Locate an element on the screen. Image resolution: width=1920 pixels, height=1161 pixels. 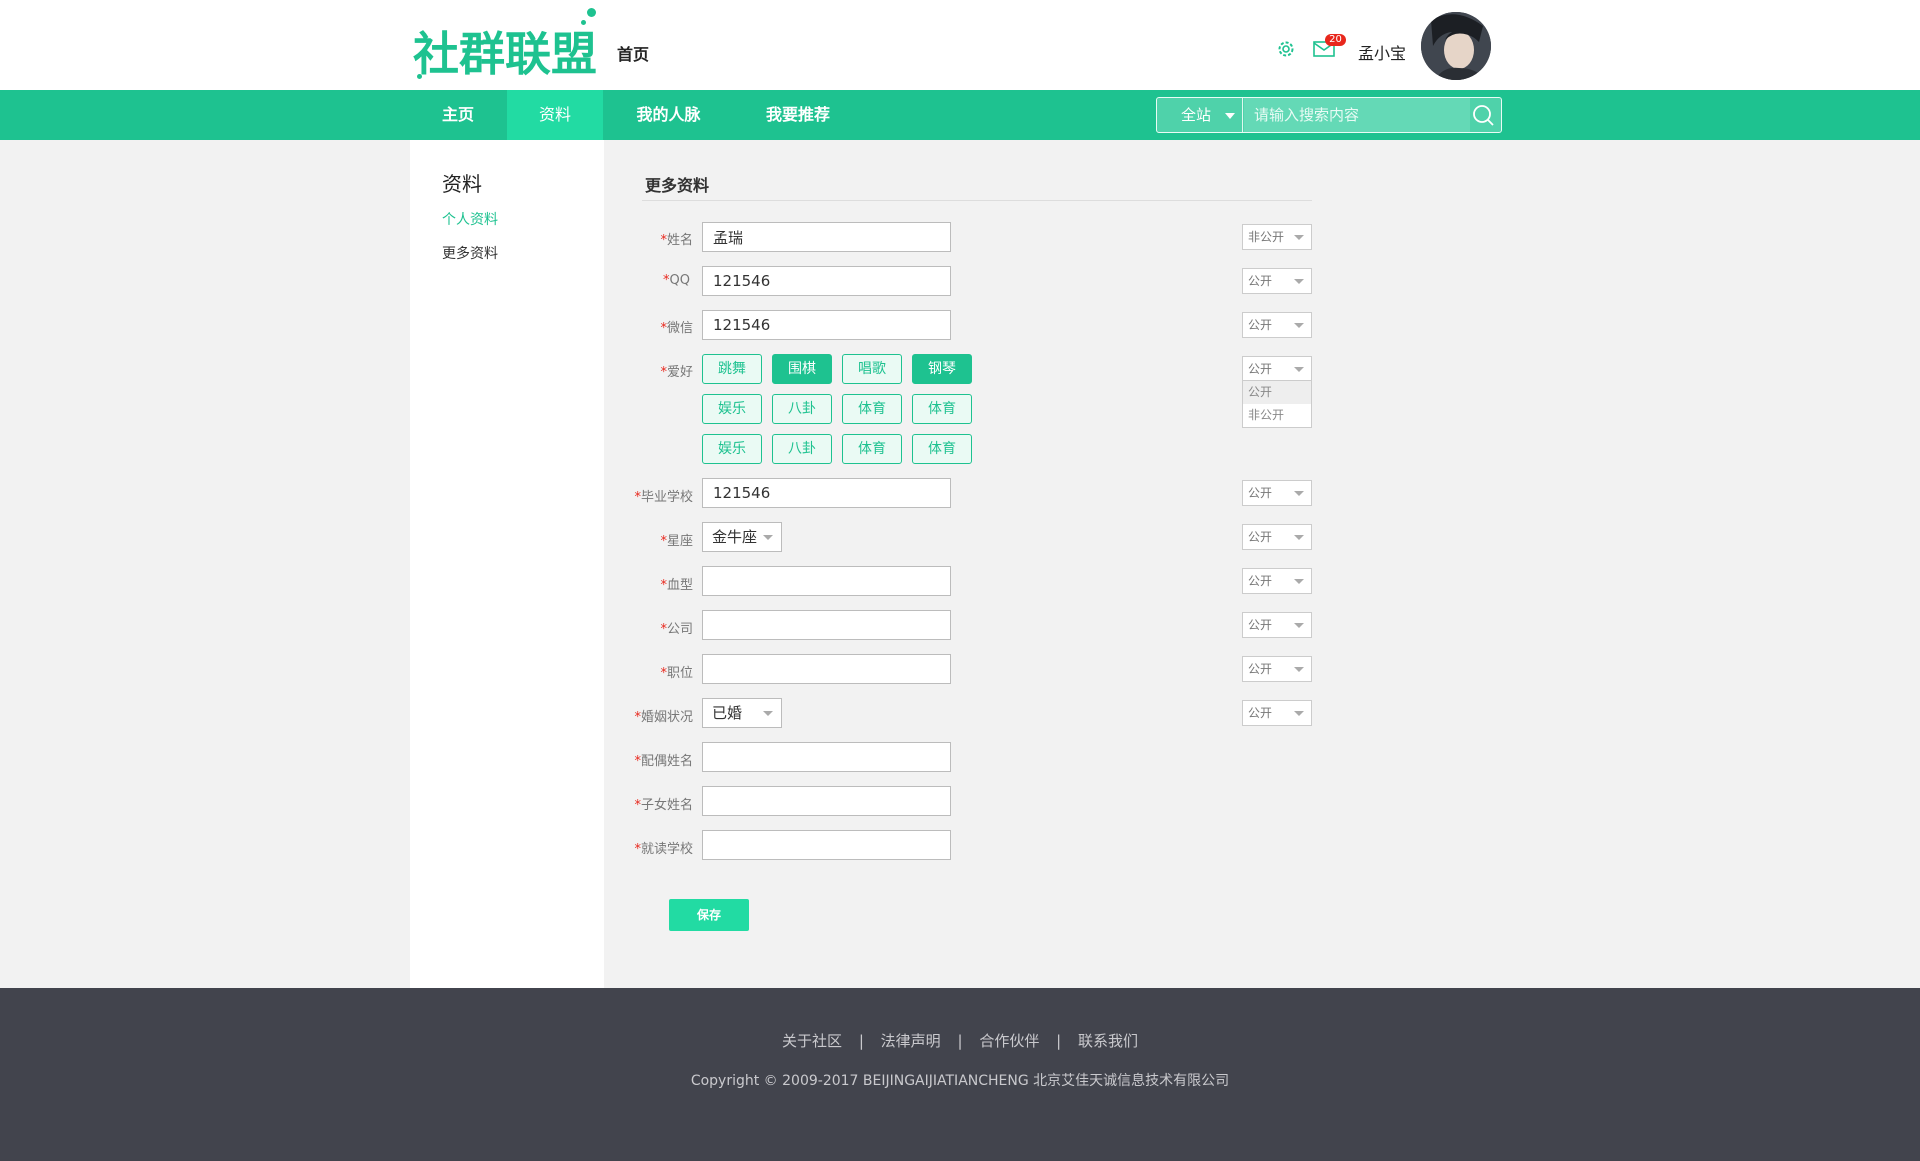
footer-link-about: 关于社区 is located at coordinates (812, 1041).